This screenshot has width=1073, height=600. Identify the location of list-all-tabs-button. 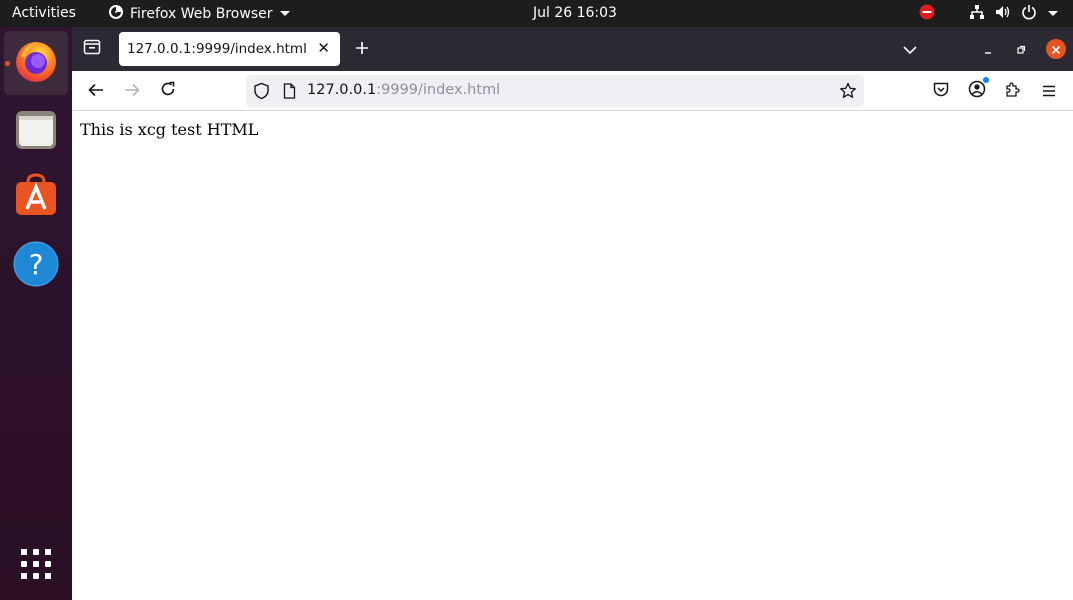
(910, 49).